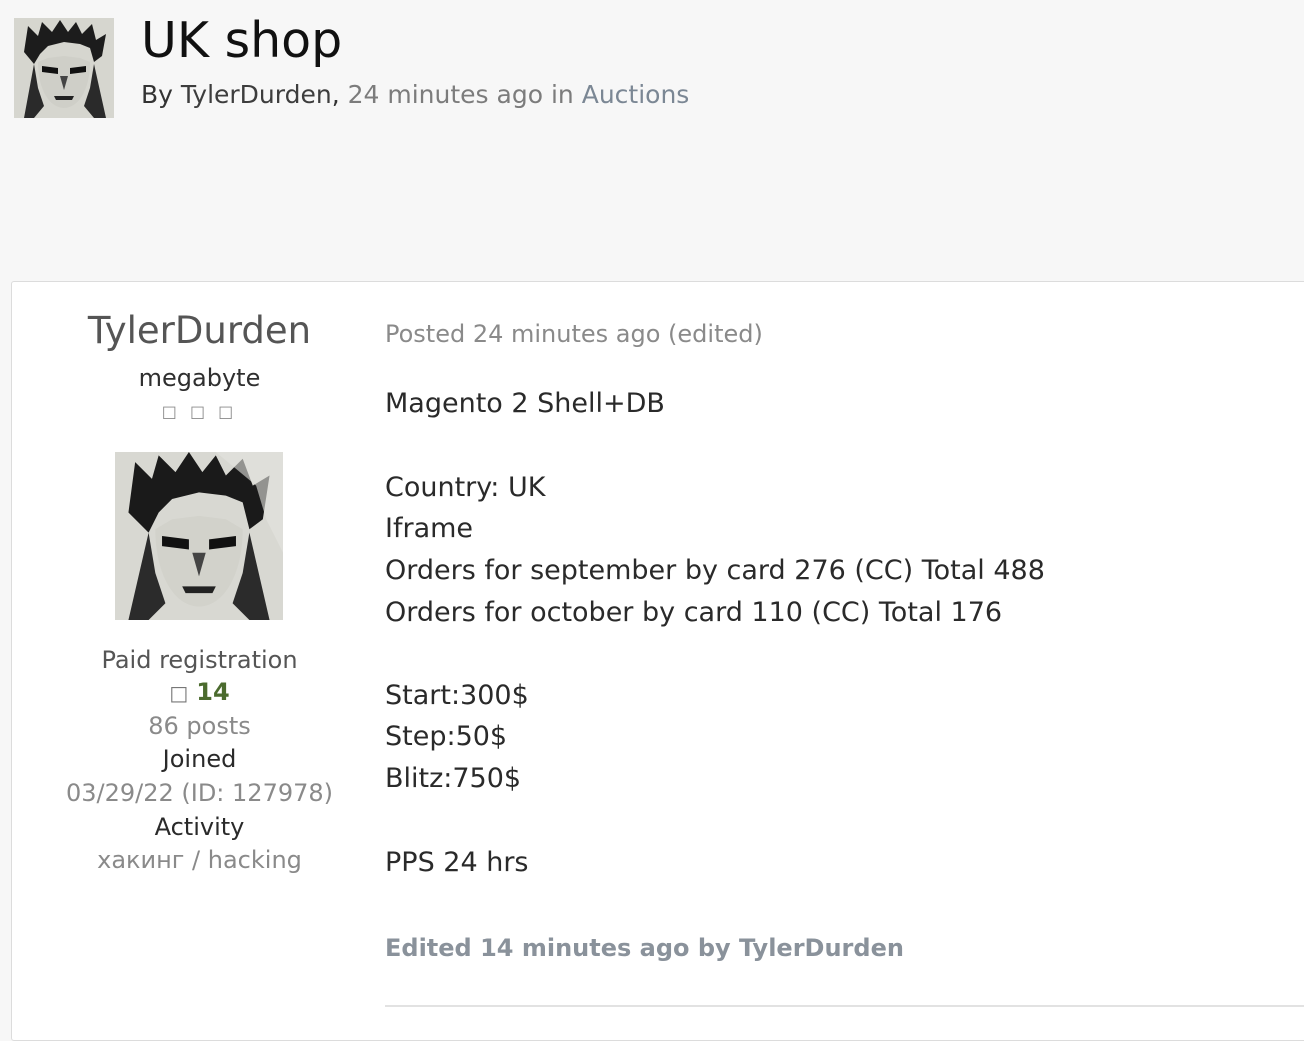 This screenshot has height=1041, width=1304. Describe the element at coordinates (242, 40) in the screenshot. I see `topic-title: UK shop` at that location.